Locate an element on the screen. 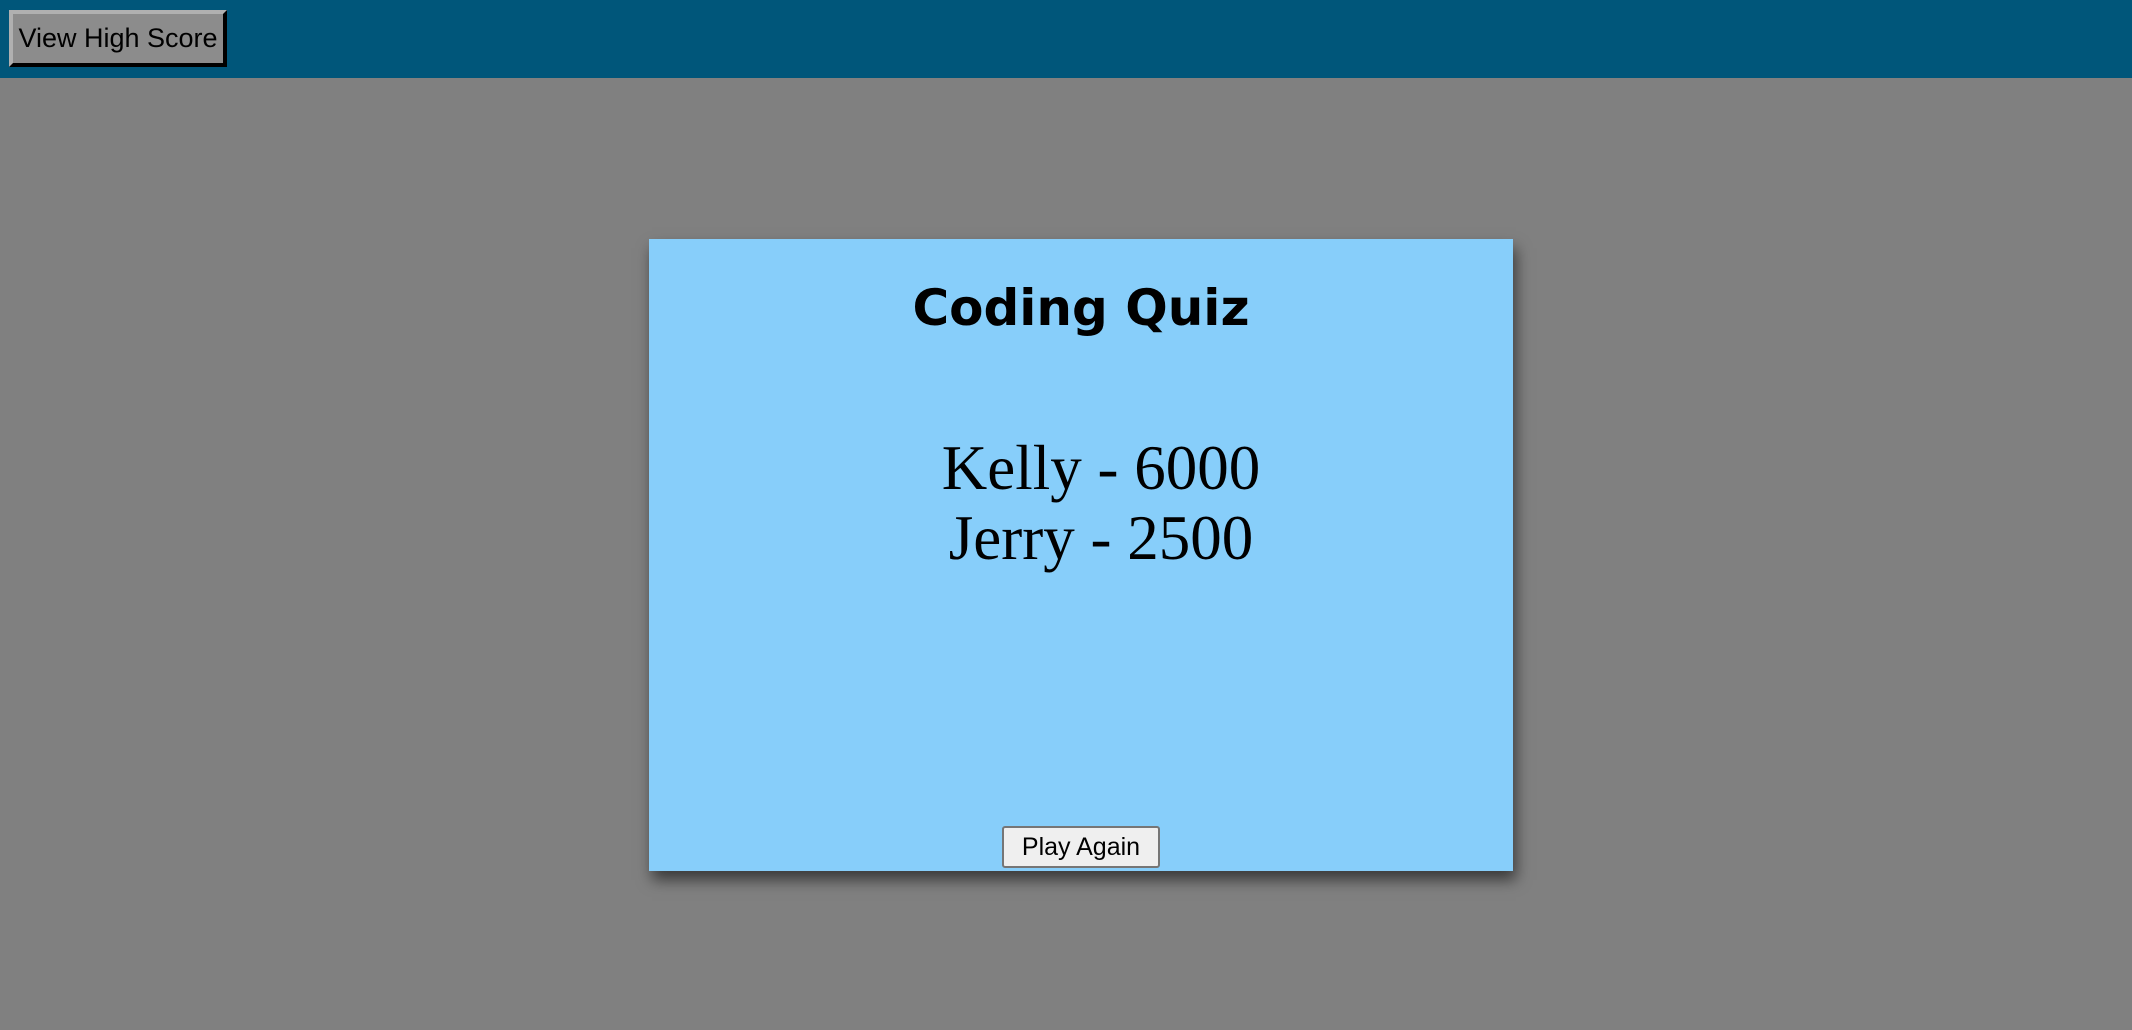 The image size is (2132, 1030). high-score-entry: Jerry - 2500 is located at coordinates (1101, 538).